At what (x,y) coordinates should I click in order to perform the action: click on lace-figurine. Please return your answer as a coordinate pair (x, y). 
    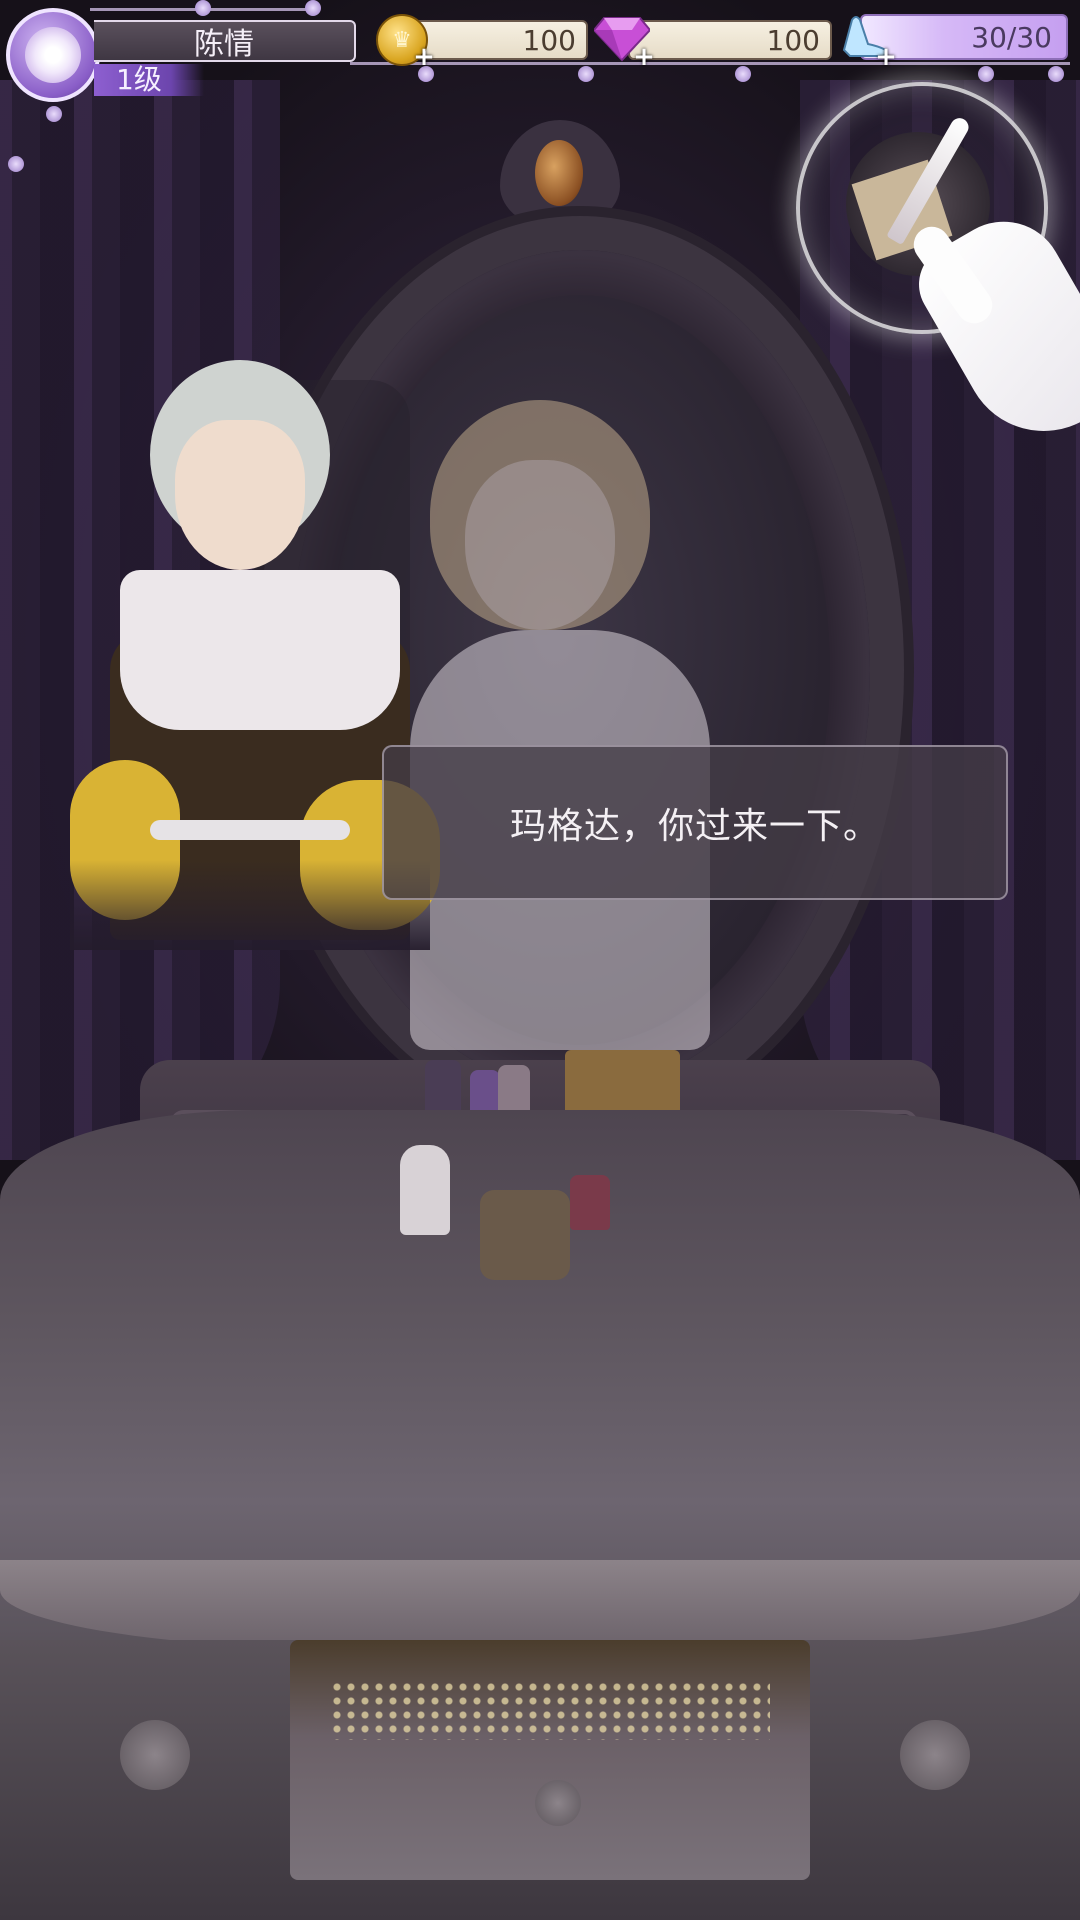
    Looking at the image, I should click on (425, 1190).